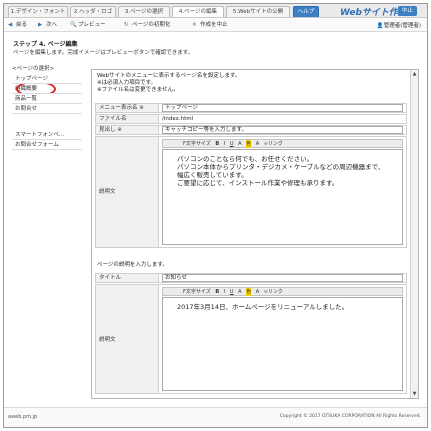 The height and width of the screenshot is (431, 431). Describe the element at coordinates (38, 11) in the screenshot. I see `tab-design-font: 1.デザイン・フォント` at that location.